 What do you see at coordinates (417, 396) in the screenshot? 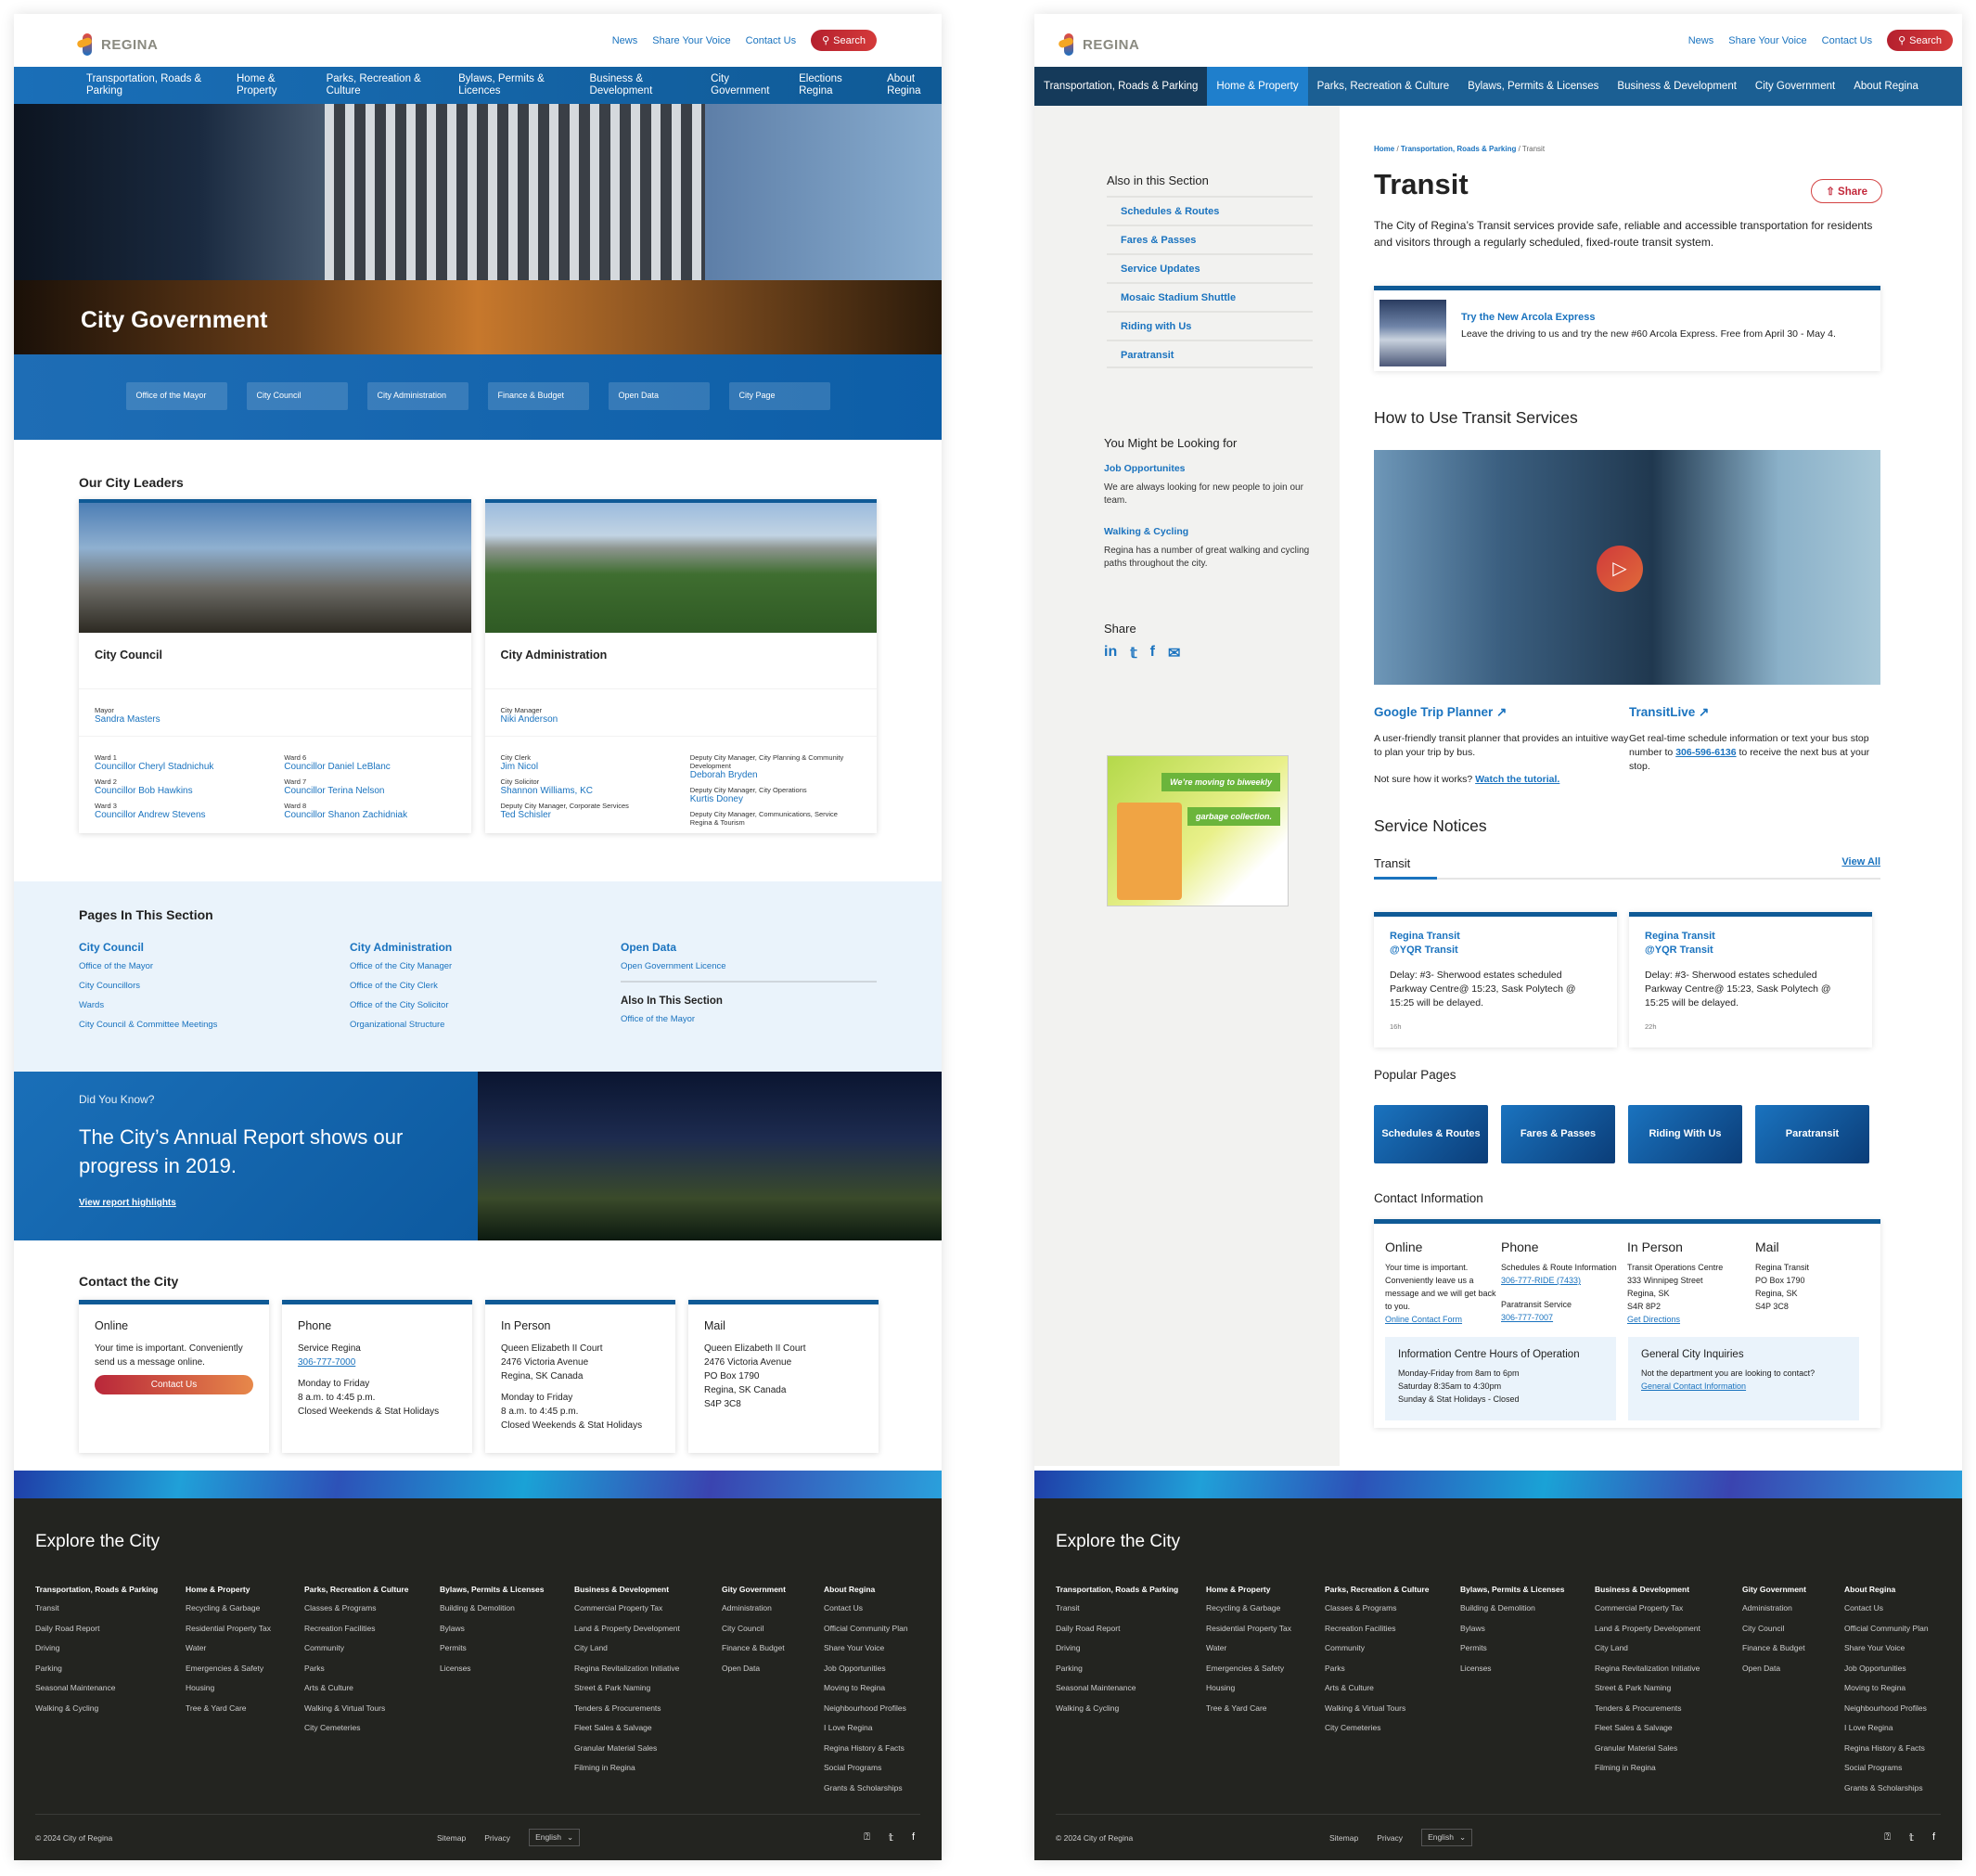
I see `quick-link-administration: City Administration` at bounding box center [417, 396].